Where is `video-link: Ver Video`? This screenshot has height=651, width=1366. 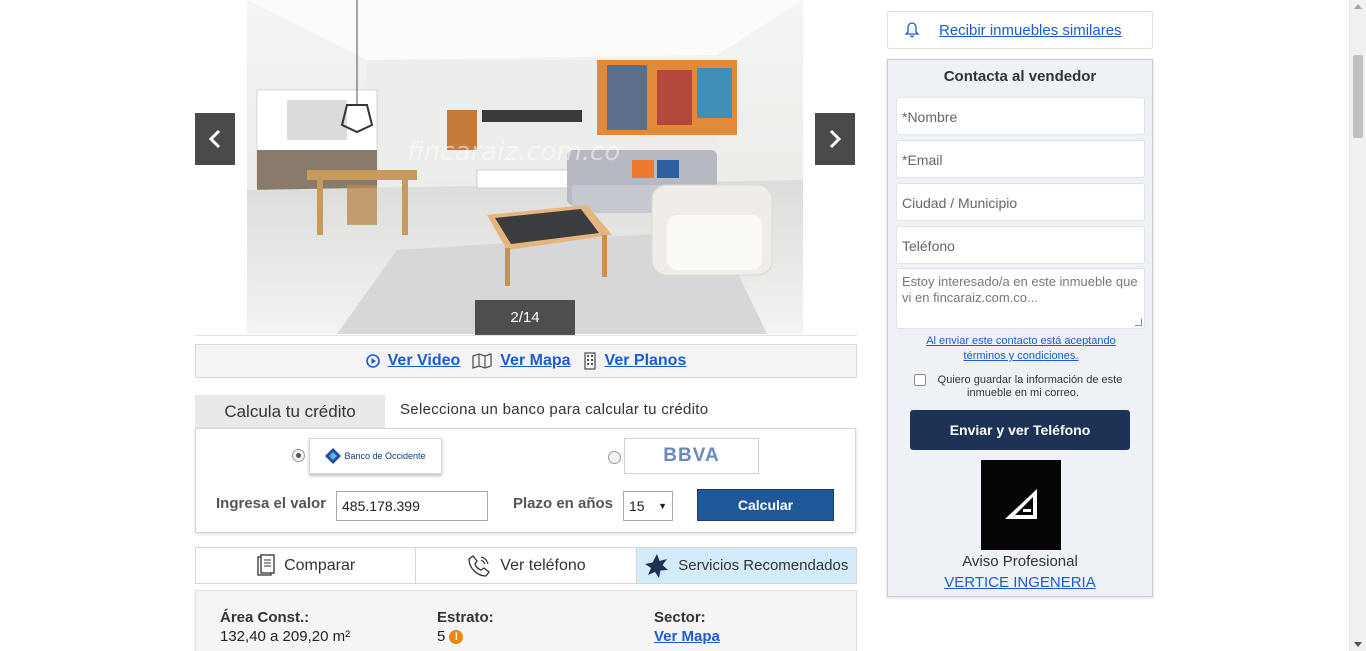 video-link: Ver Video is located at coordinates (413, 361).